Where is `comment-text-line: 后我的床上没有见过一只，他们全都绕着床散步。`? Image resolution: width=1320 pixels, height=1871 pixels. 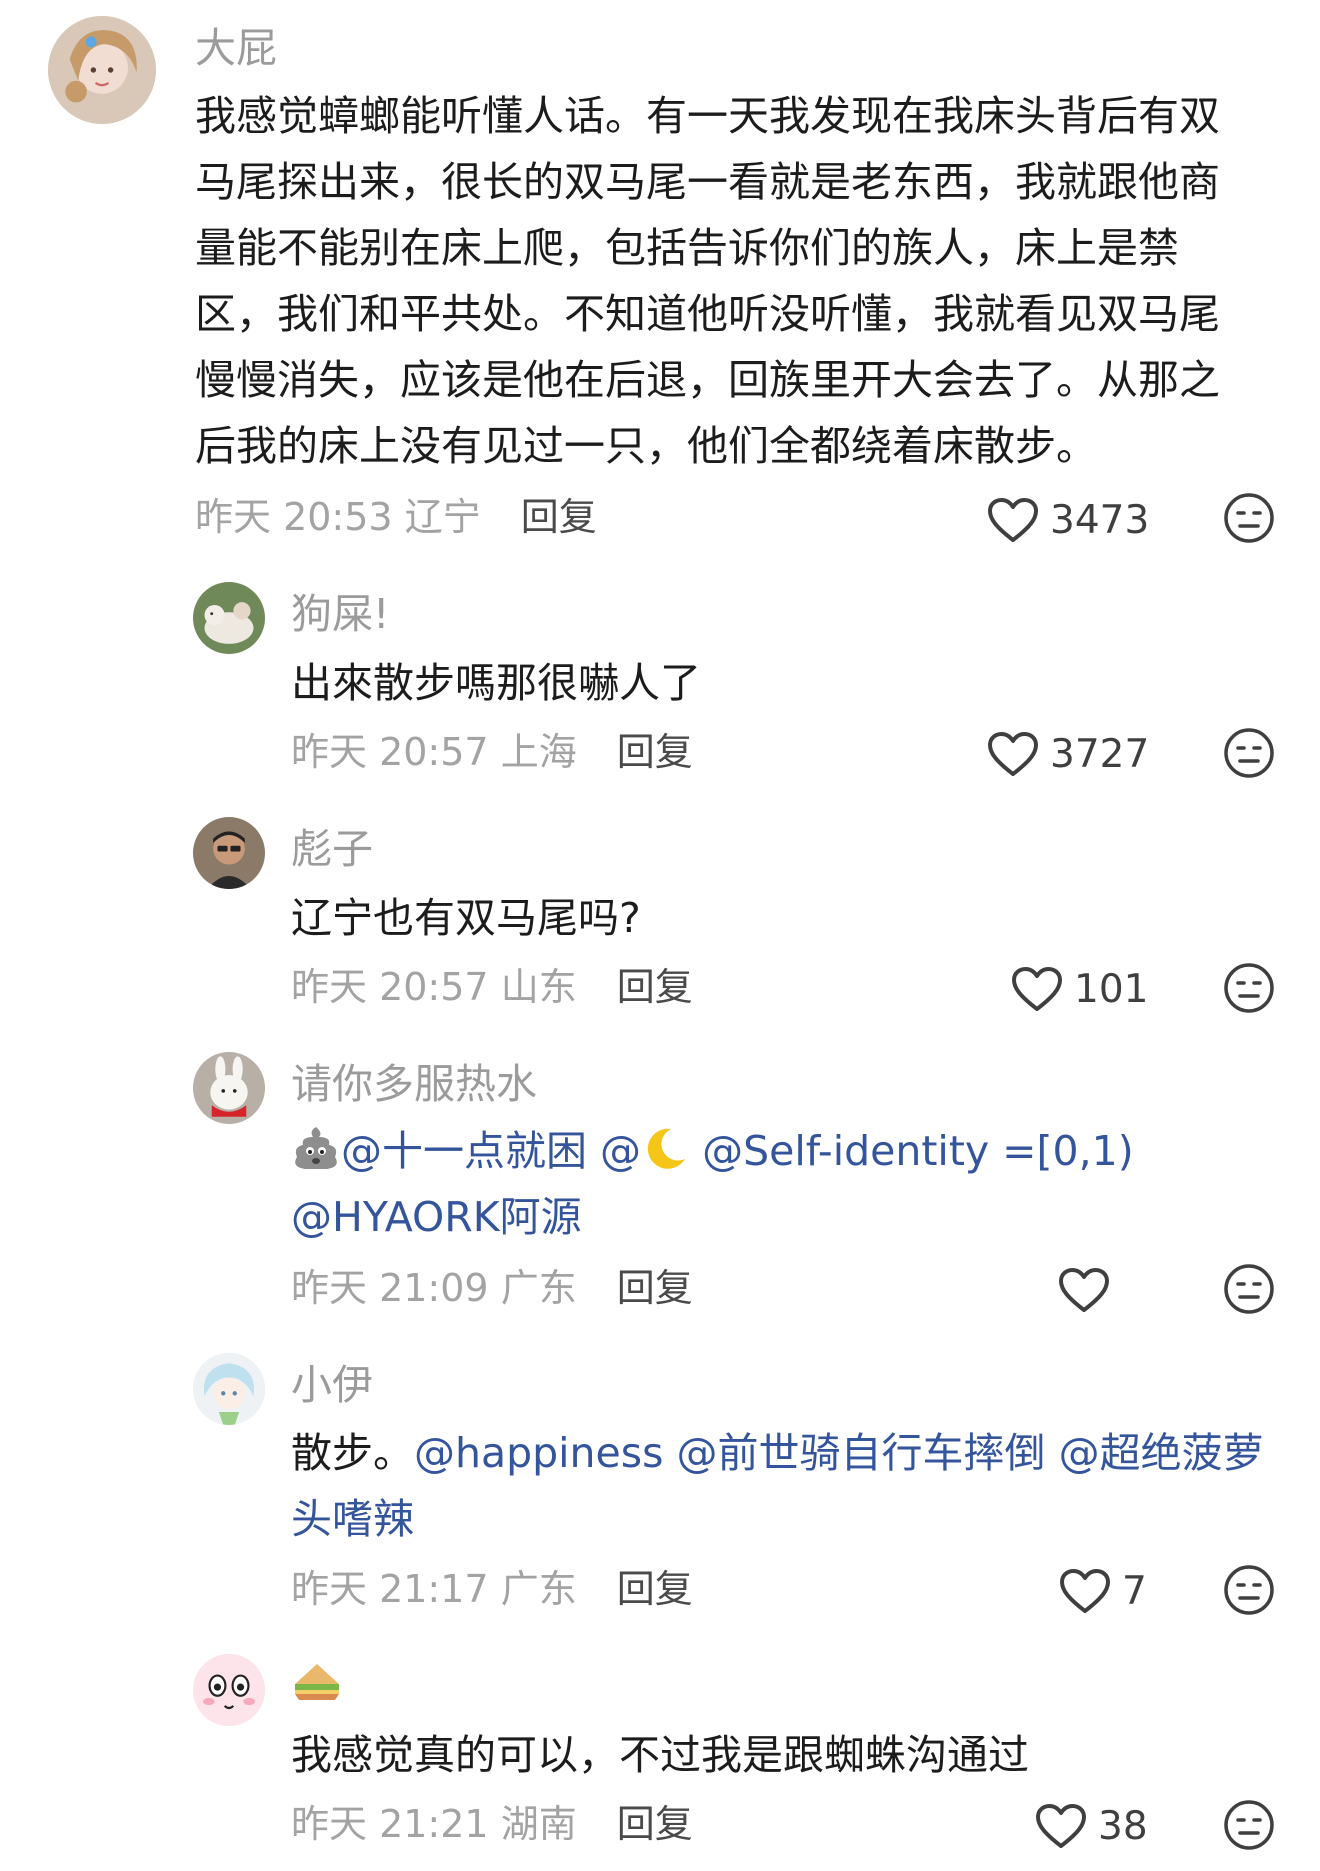
comment-text-line: 后我的床上没有见过一只，他们全都绕着床散步。 is located at coordinates (646, 446).